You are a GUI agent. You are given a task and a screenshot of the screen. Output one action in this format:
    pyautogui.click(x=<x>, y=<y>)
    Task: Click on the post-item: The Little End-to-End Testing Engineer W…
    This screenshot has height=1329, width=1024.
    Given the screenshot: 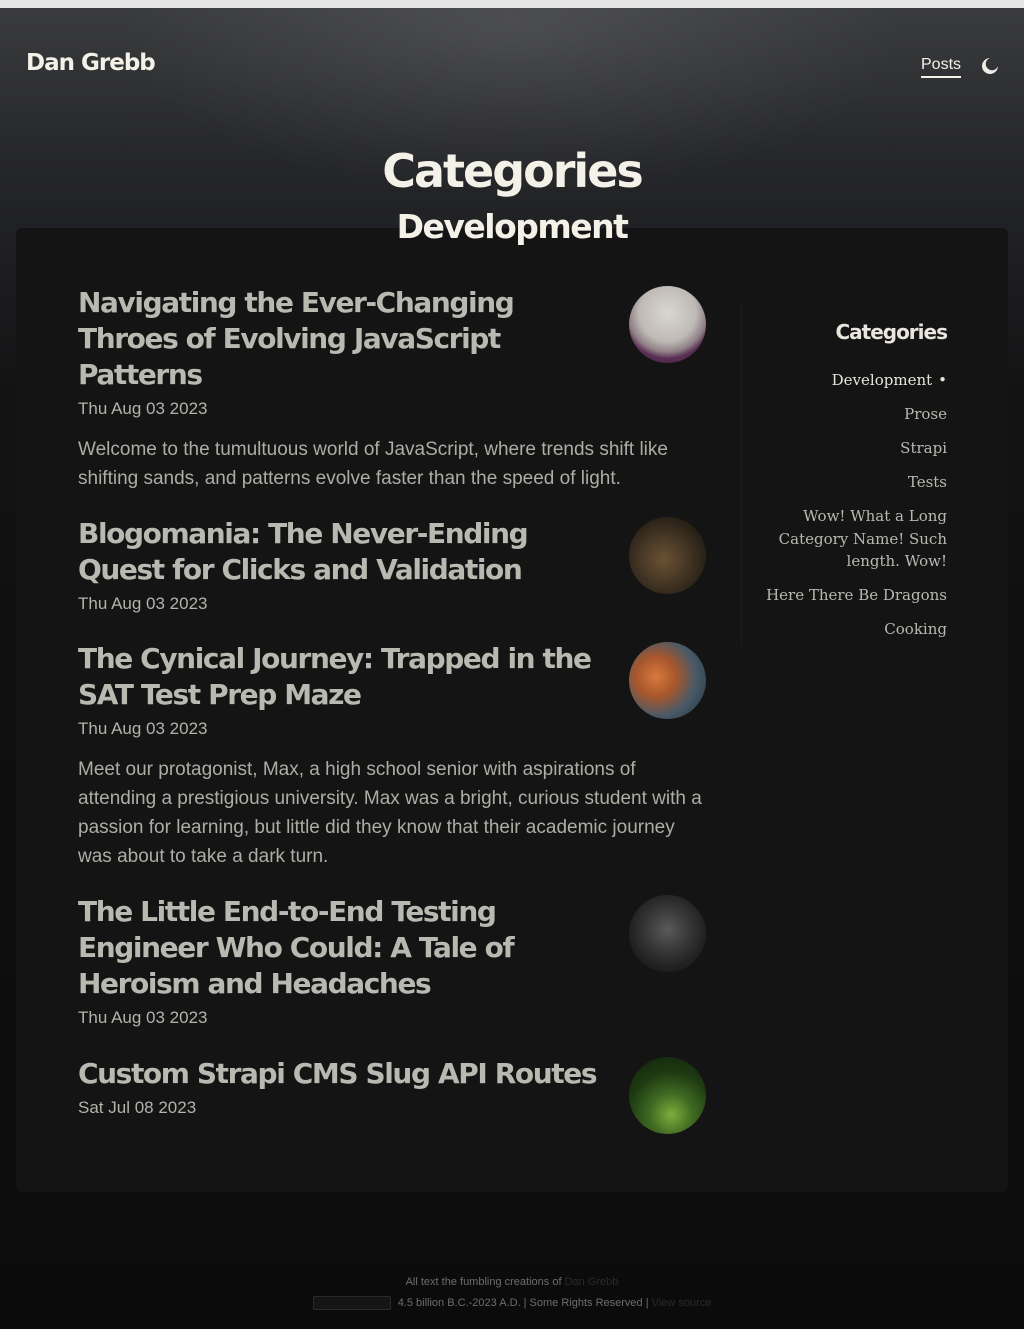 What is the action you would take?
    pyautogui.click(x=393, y=961)
    